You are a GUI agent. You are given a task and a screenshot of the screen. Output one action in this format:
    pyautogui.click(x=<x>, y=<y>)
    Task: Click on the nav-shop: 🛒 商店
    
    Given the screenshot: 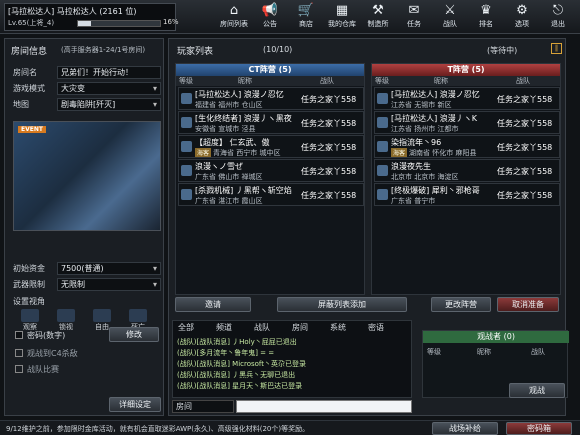 What is the action you would take?
    pyautogui.click(x=306, y=16)
    